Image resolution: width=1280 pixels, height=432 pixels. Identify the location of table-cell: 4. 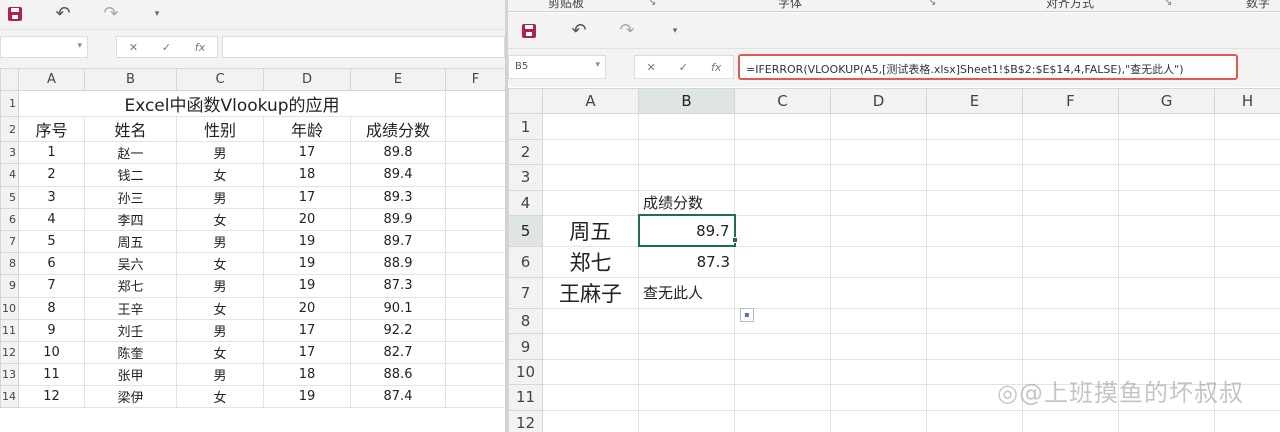
(51, 219).